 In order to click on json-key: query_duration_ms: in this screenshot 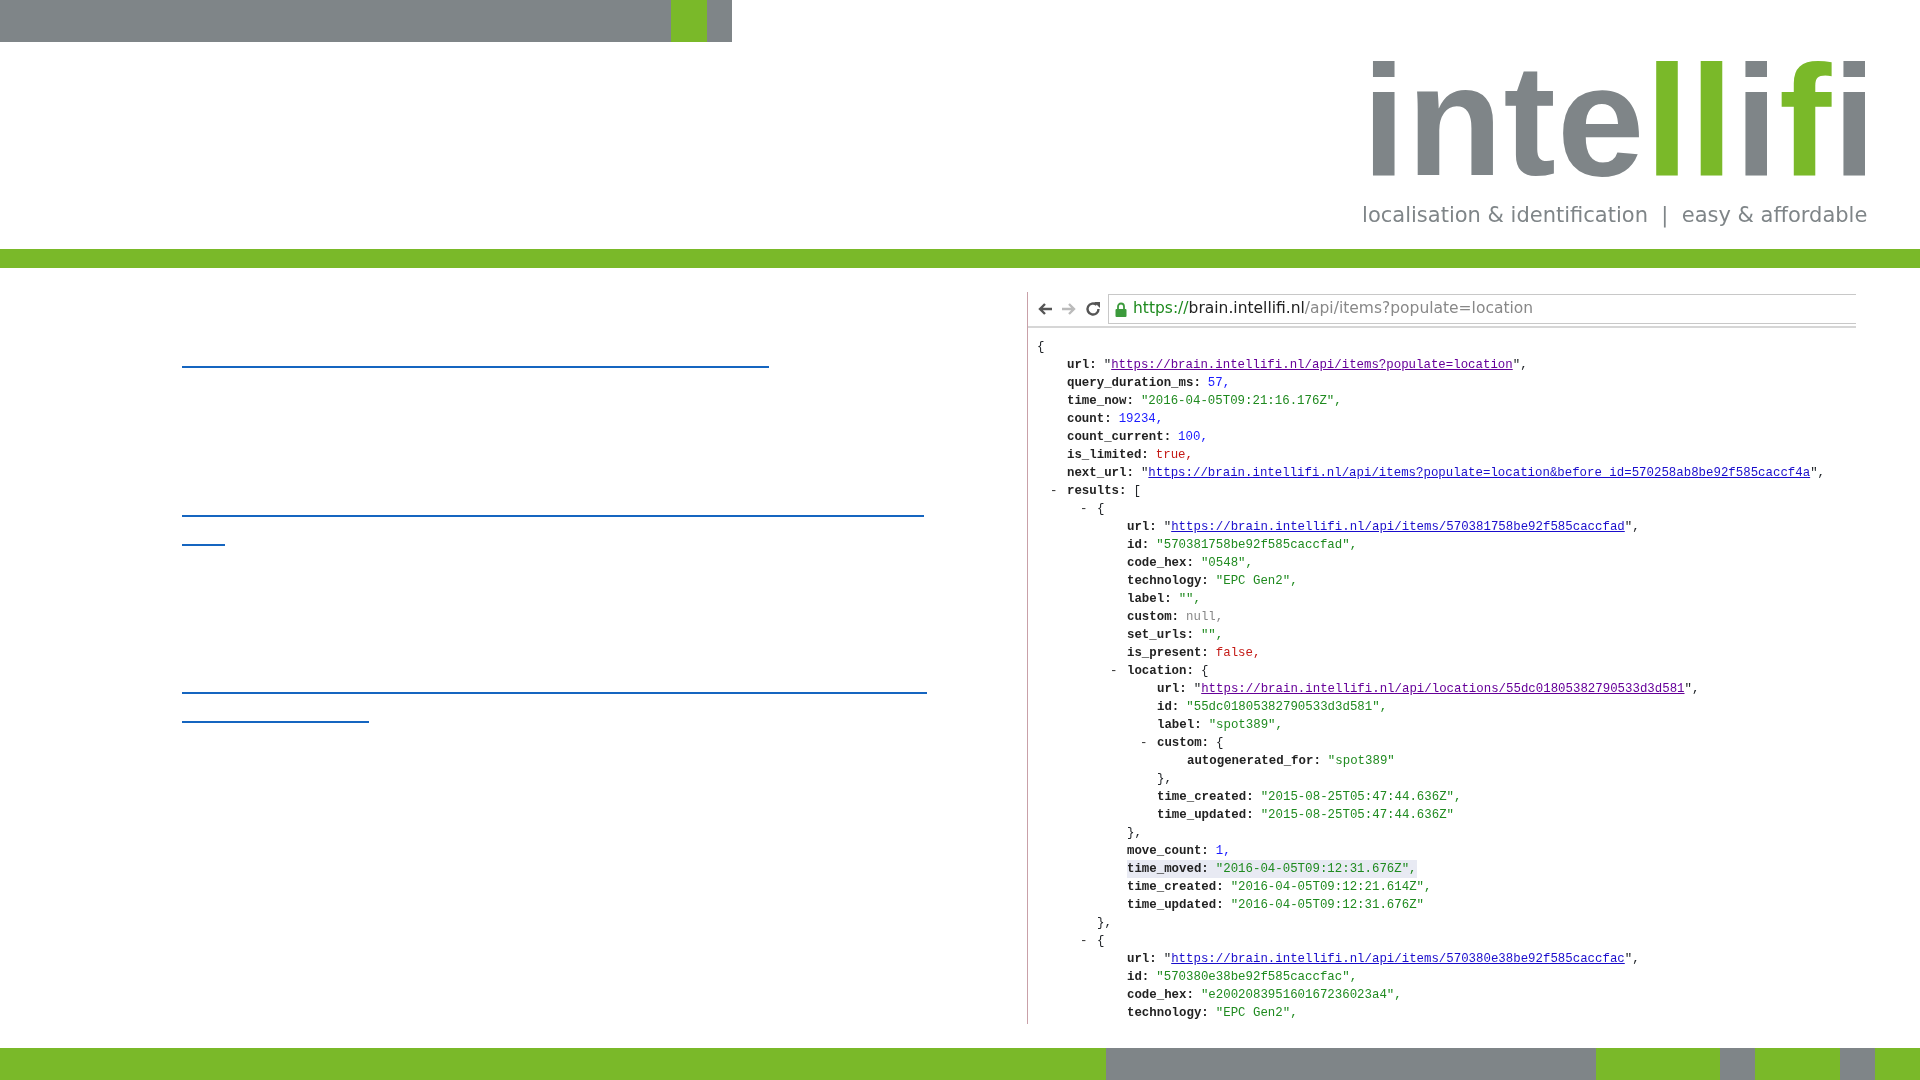, I will do `click(1134, 383)`.